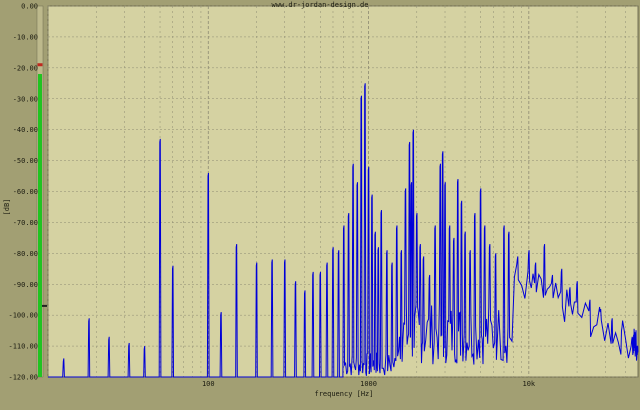 The width and height of the screenshot is (640, 410). Describe the element at coordinates (25, 37) in the screenshot. I see `y-tick-label: -10.00` at that location.